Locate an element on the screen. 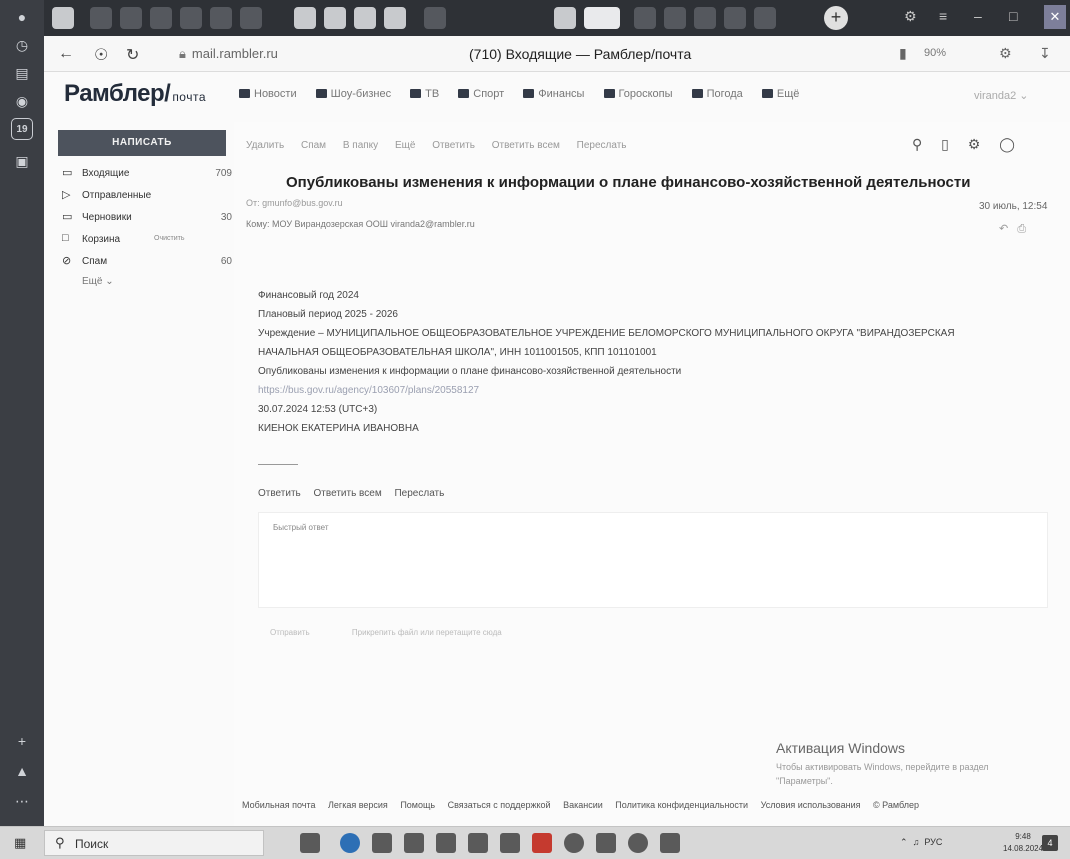 This screenshot has width=1070, height=859. attach-link: Прикрепить файл или перетащите сюда is located at coordinates (427, 632).